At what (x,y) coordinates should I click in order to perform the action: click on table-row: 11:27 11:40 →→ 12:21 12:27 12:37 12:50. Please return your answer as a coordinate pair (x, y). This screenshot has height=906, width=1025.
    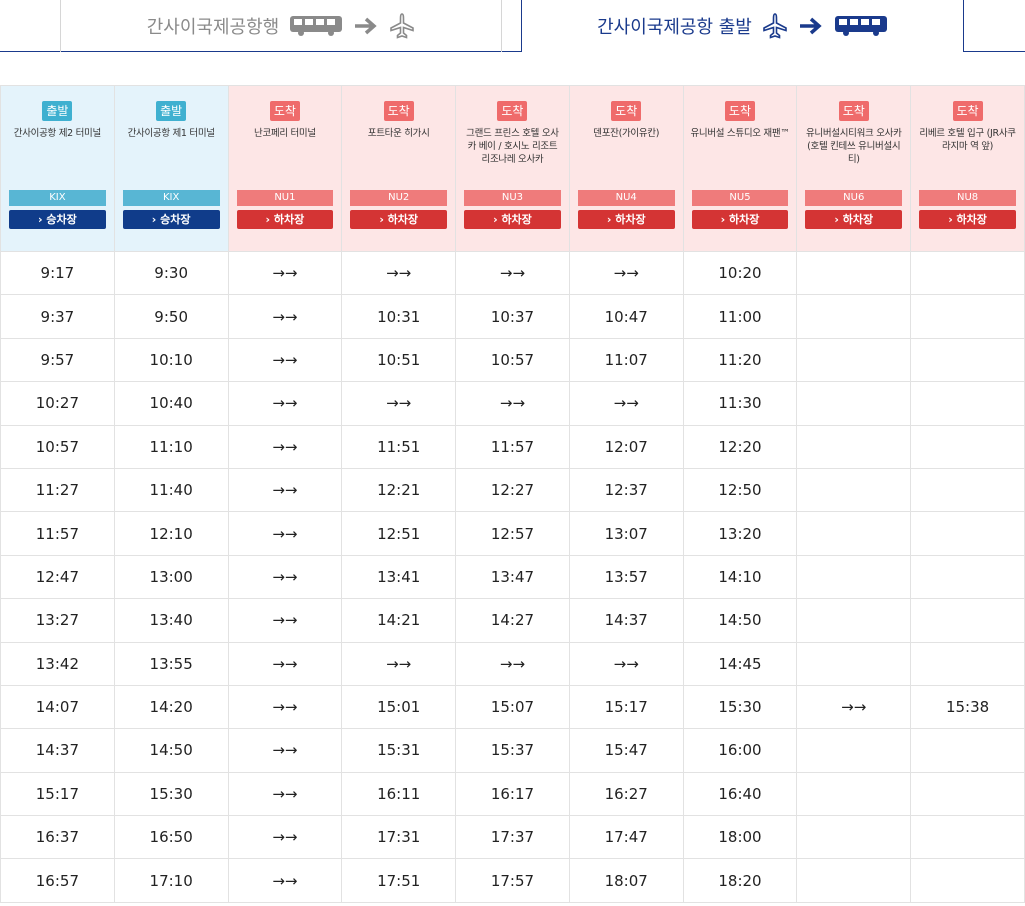
    Looking at the image, I should click on (512, 490).